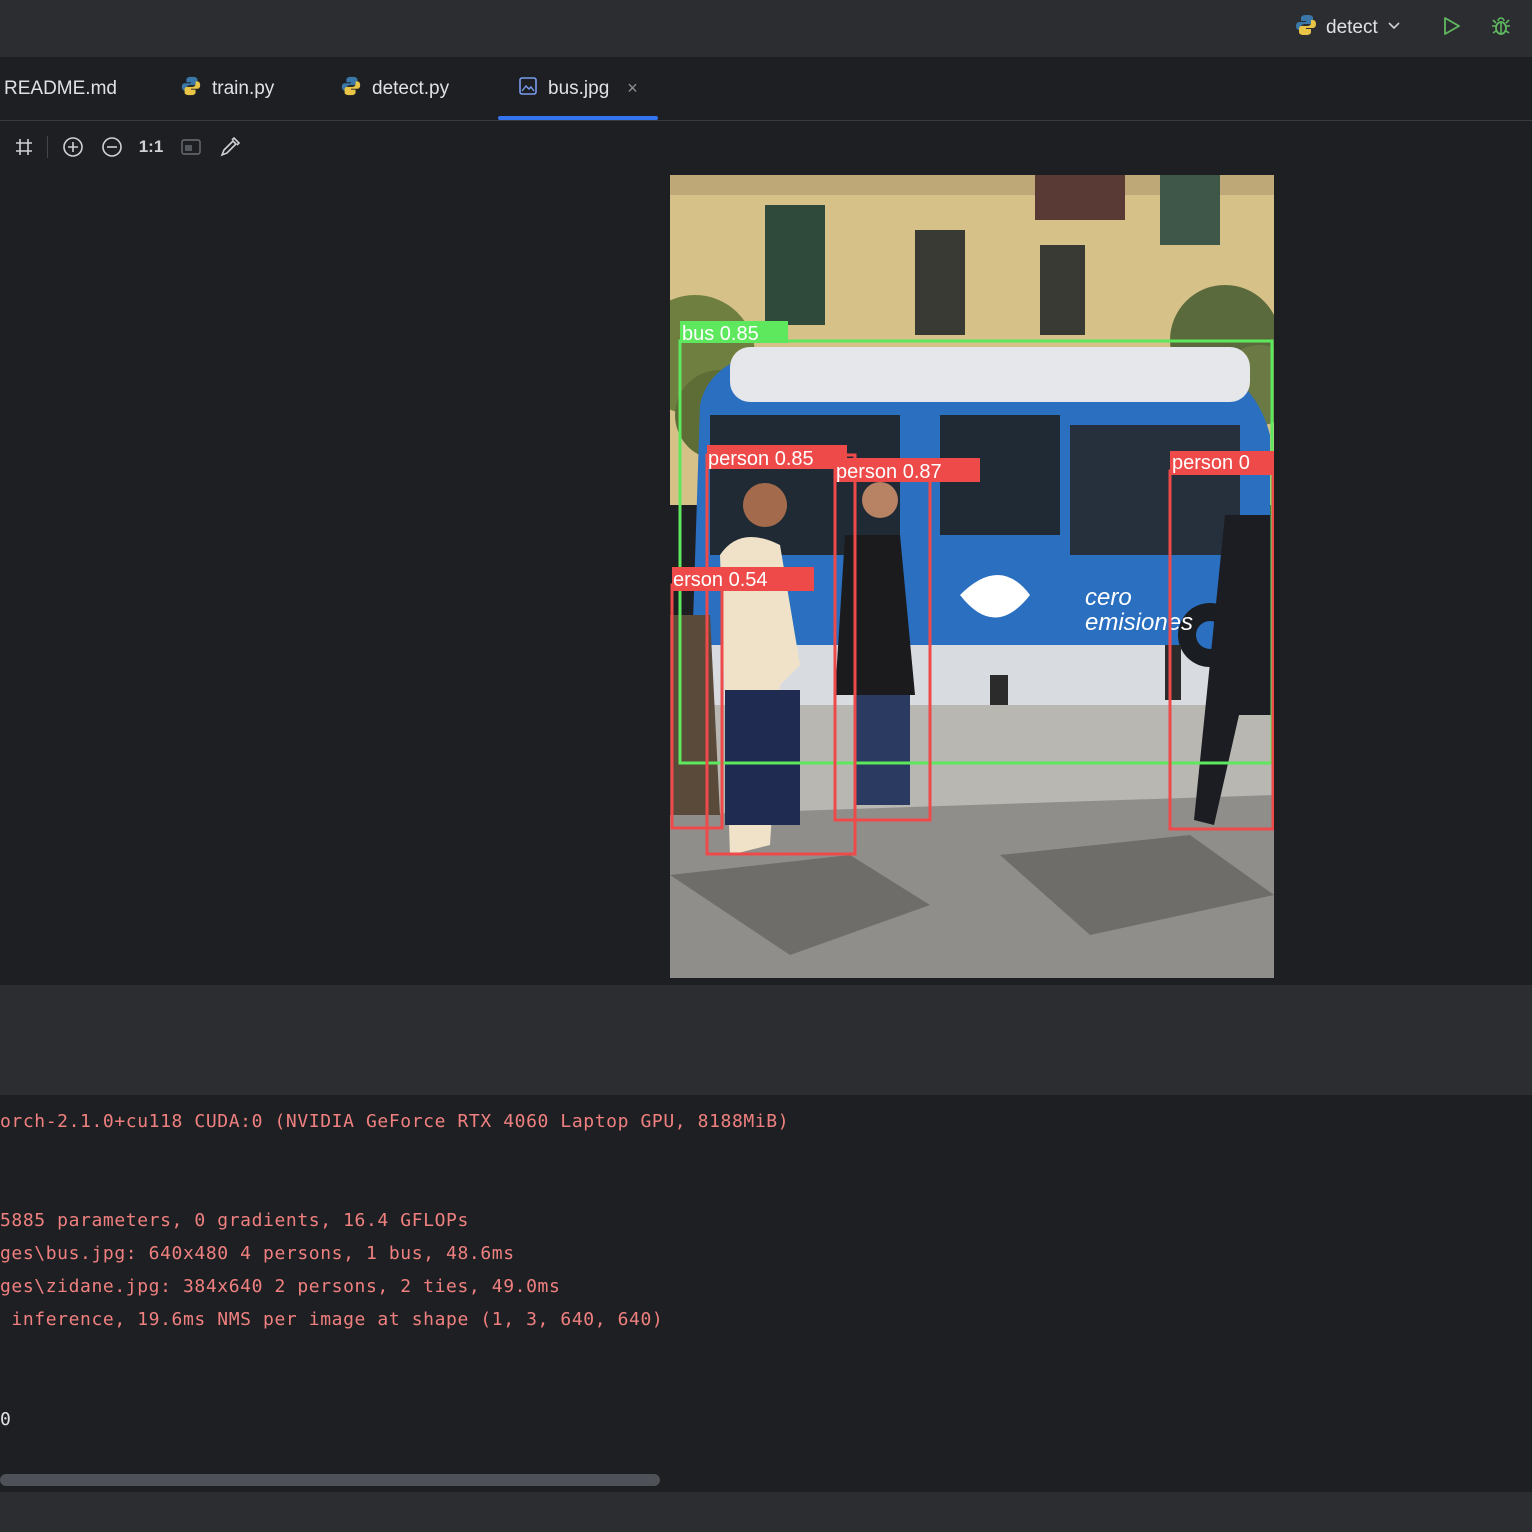  I want to click on svg-text: cero, so click(1108, 597).